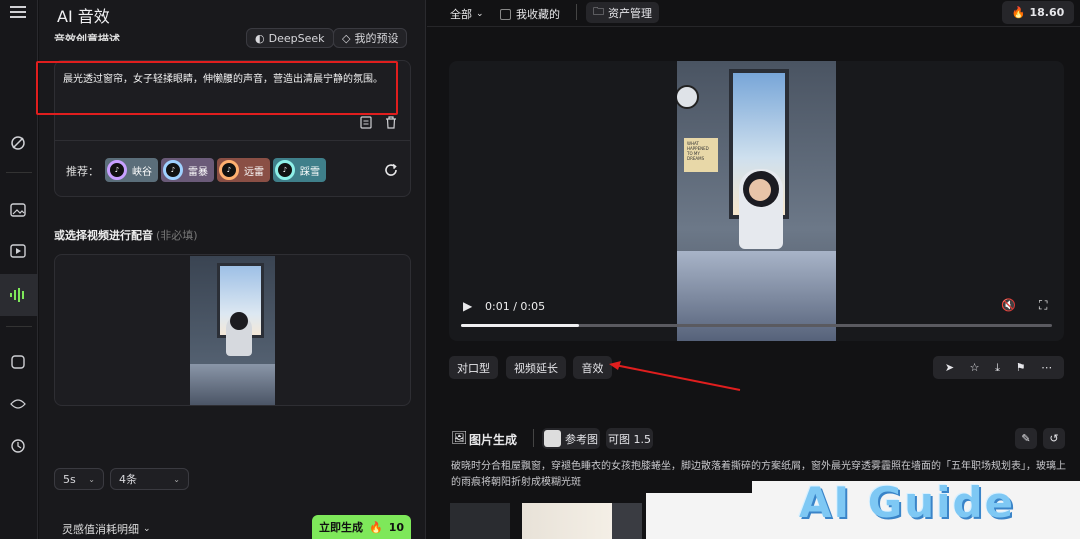 Image resolution: width=1080 pixels, height=539 pixels. I want to click on prompt-text: 晨光透过窗帘，女子轻揉眼睛，伸懒腰的声音，营造出清晨宁静的氛围。, so click(228, 80).